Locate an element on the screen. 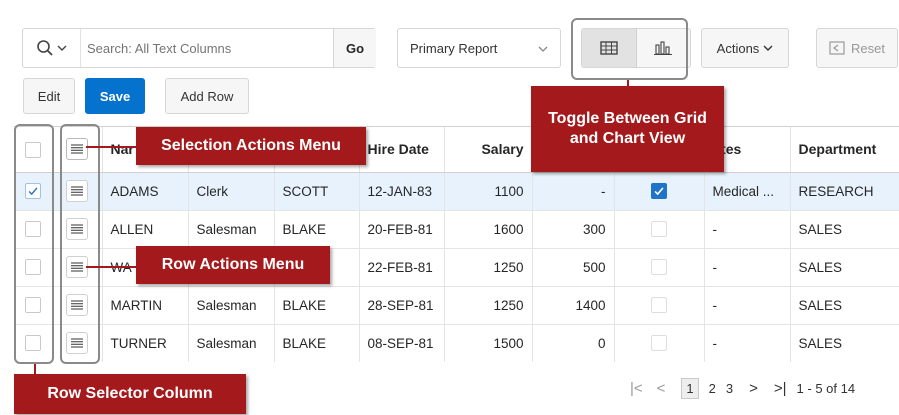 The width and height of the screenshot is (899, 415). cell-name: ALLEN is located at coordinates (145, 229).